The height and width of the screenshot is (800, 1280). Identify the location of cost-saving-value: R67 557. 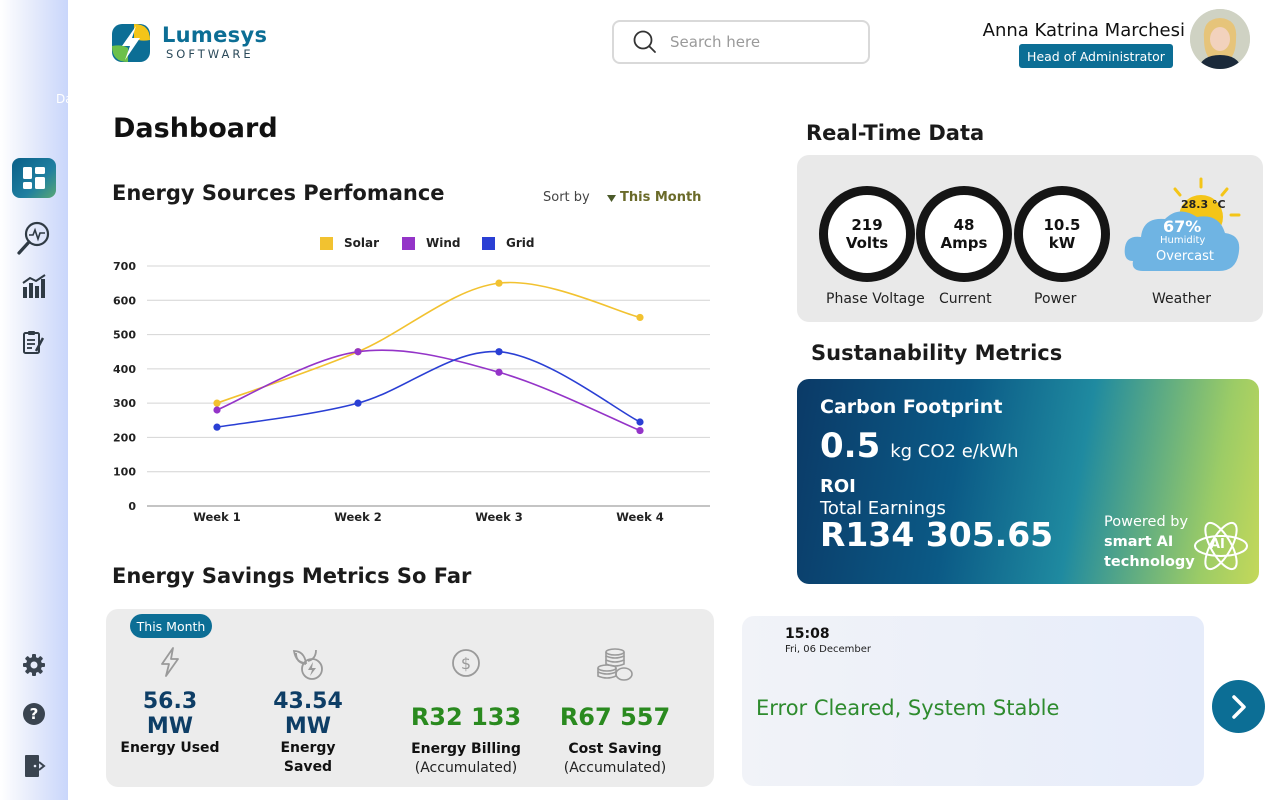
(615, 717).